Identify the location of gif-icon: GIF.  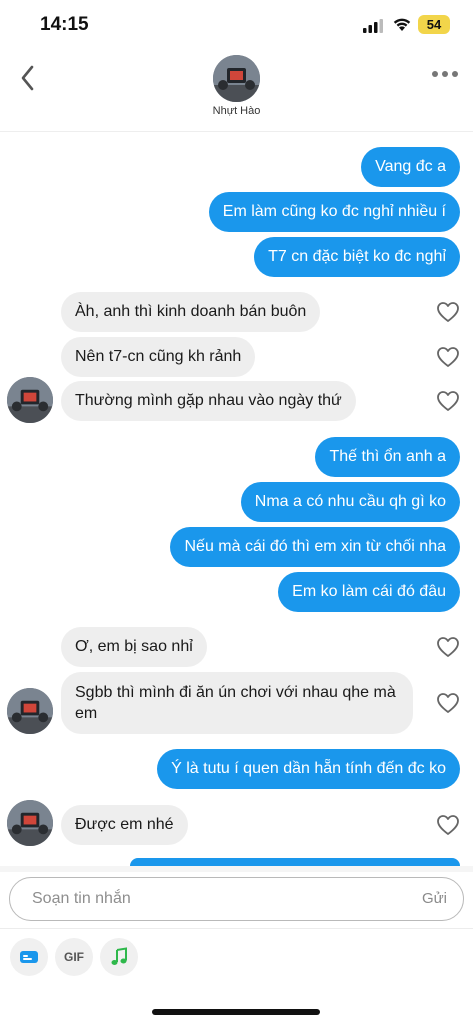
(74, 957).